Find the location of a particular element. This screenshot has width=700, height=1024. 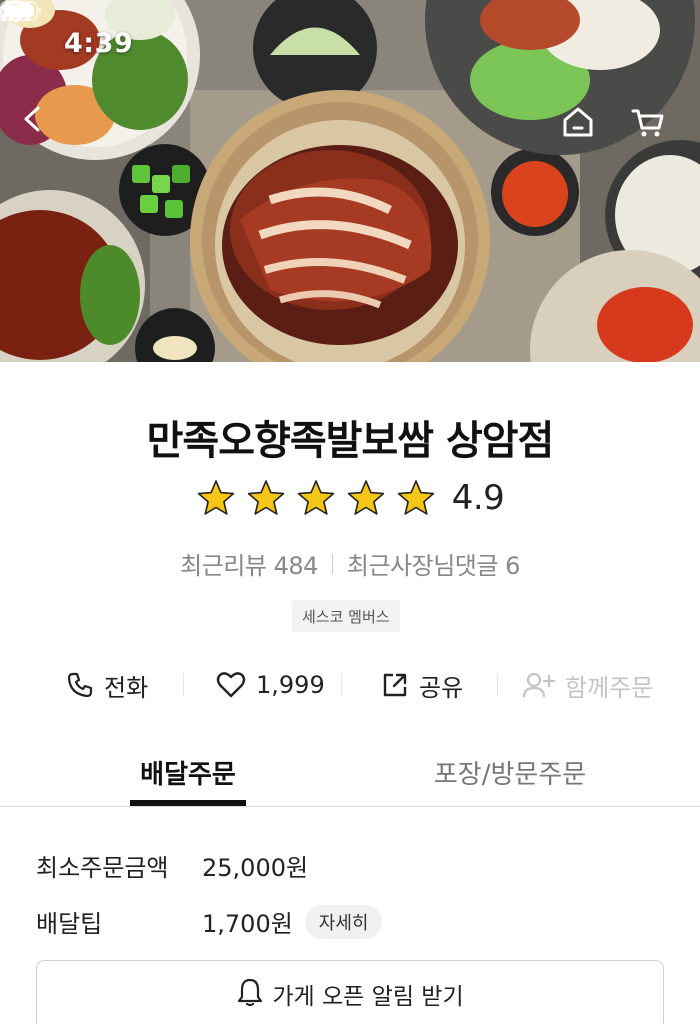

owner-replies-link: 최근사장님댓글 6 is located at coordinates (433, 563).